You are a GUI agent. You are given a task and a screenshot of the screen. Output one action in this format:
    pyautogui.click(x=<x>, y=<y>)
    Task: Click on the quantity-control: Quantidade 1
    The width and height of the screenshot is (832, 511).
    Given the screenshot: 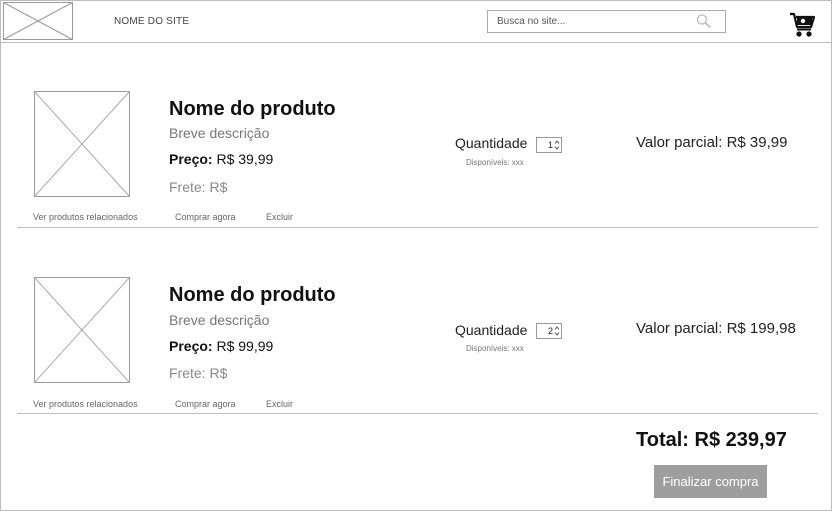 What is the action you would take?
    pyautogui.click(x=508, y=144)
    